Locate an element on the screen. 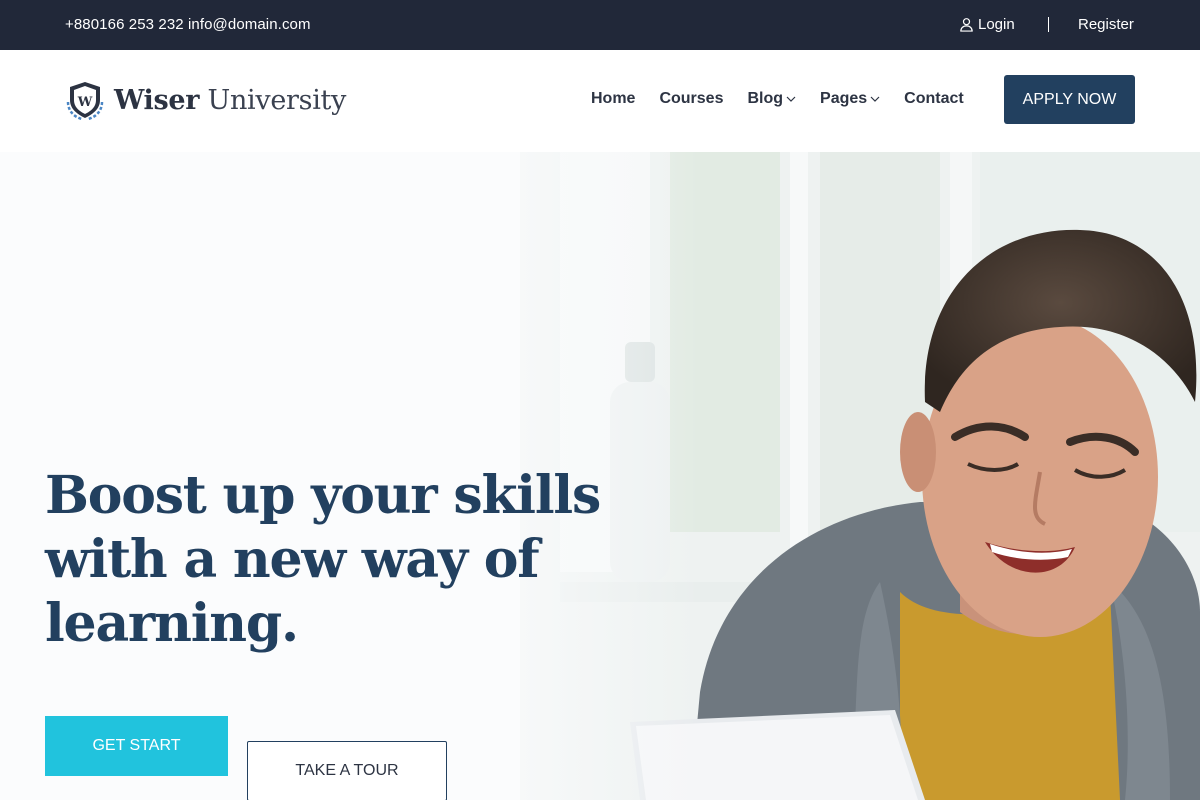 Image resolution: width=1200 pixels, height=800 pixels. shield-icon: W is located at coordinates (85, 101).